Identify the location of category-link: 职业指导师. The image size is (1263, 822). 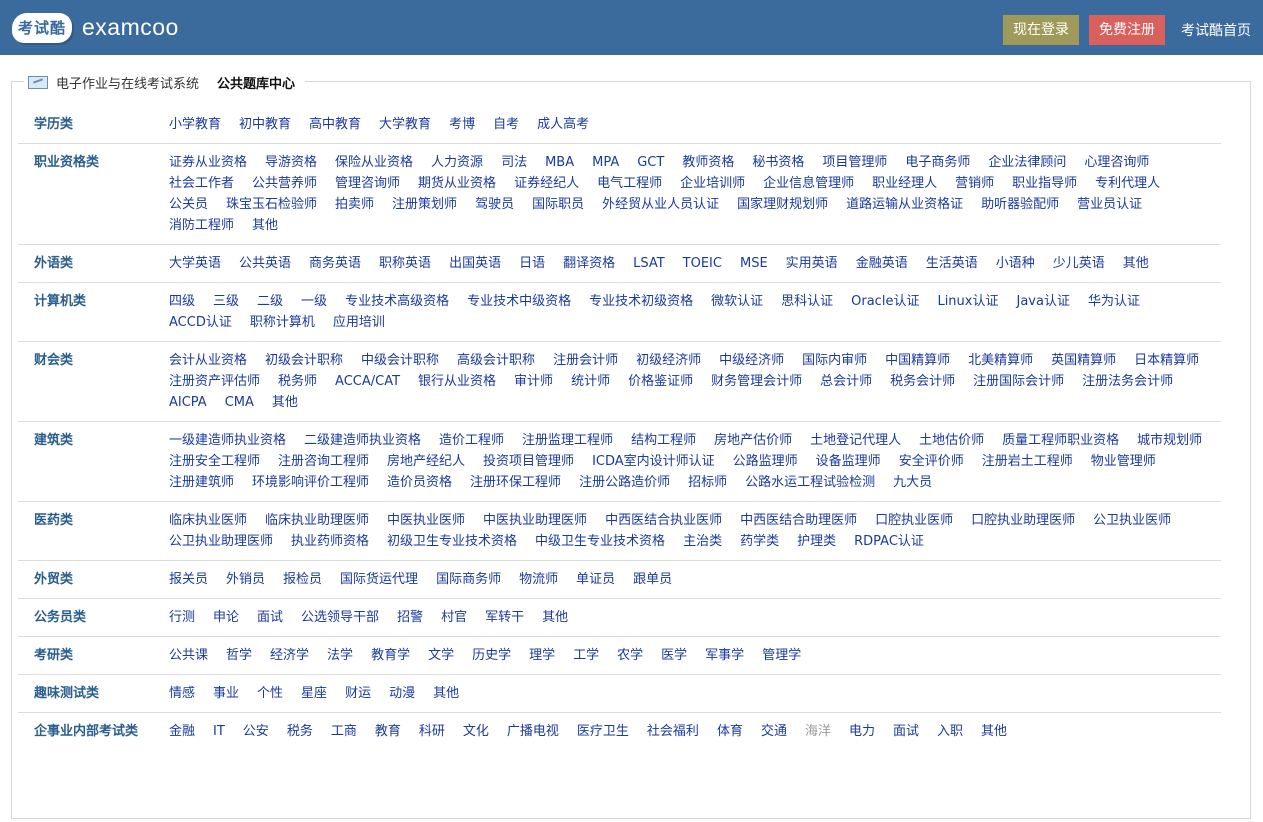
(1044, 183).